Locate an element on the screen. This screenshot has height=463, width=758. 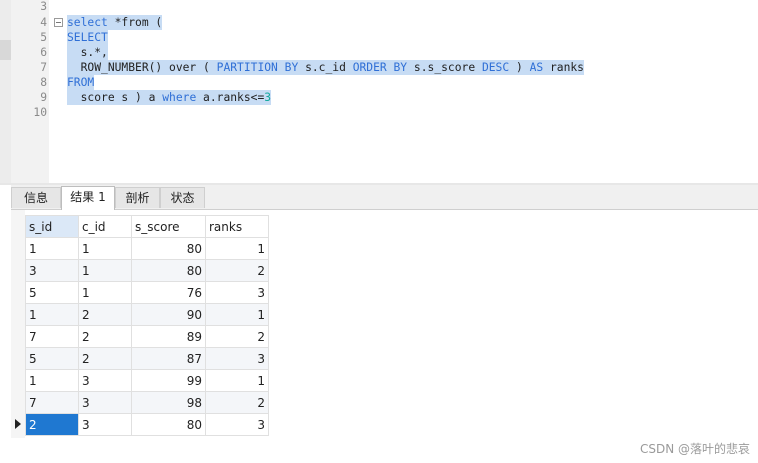
table-row: 7 2 89 2 is located at coordinates (147, 336).